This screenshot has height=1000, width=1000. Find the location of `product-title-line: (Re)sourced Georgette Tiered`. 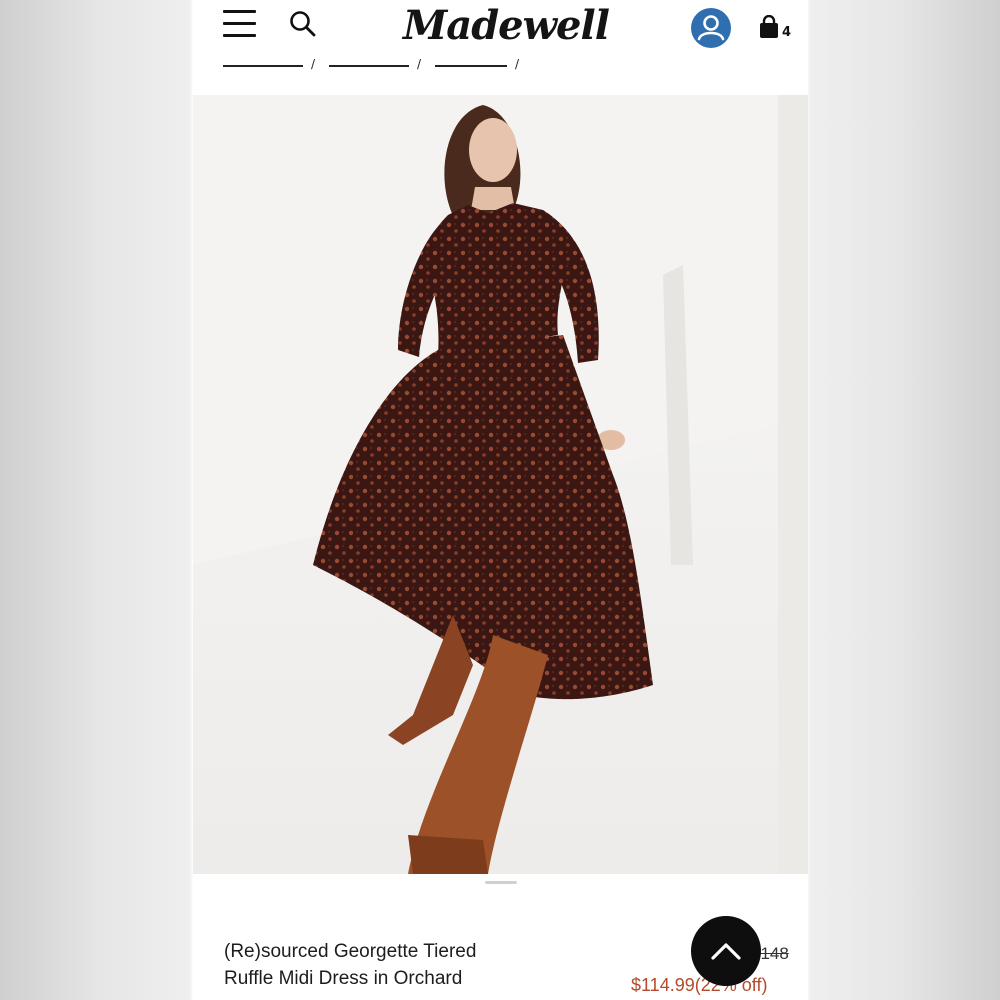

product-title-line: (Re)sourced Georgette Tiered is located at coordinates (350, 951).